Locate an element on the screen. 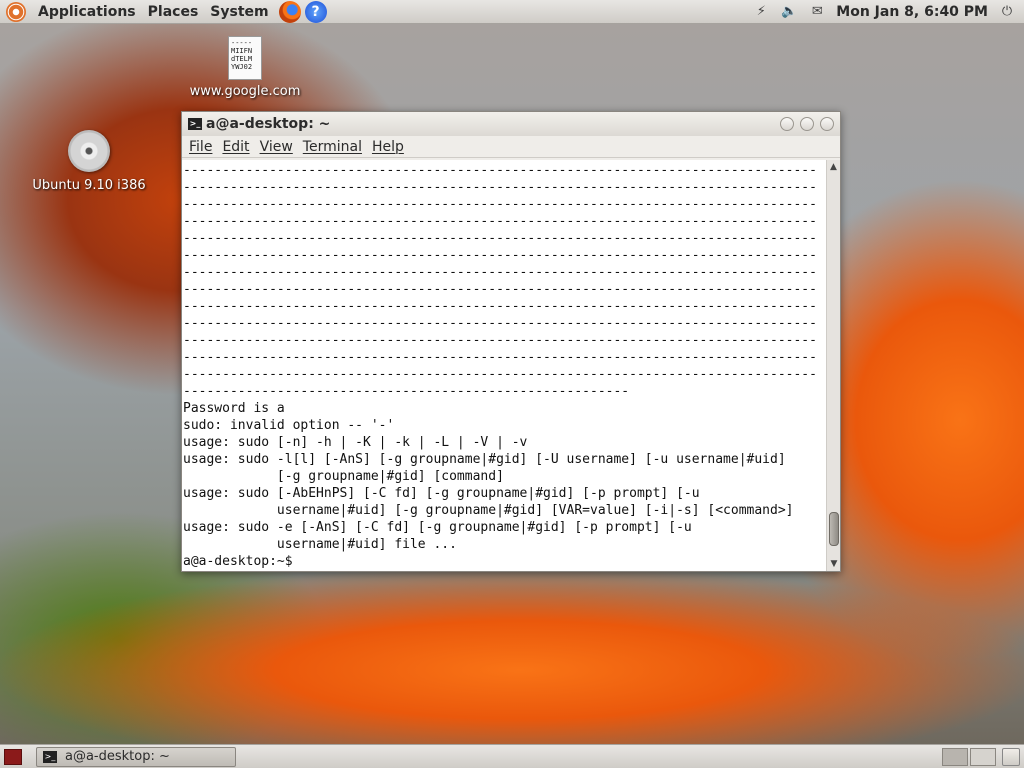 The image size is (1024, 768). desktop-file-icon: ----- MIIFN dTELM YWJ02 www.google.com is located at coordinates (245, 67).